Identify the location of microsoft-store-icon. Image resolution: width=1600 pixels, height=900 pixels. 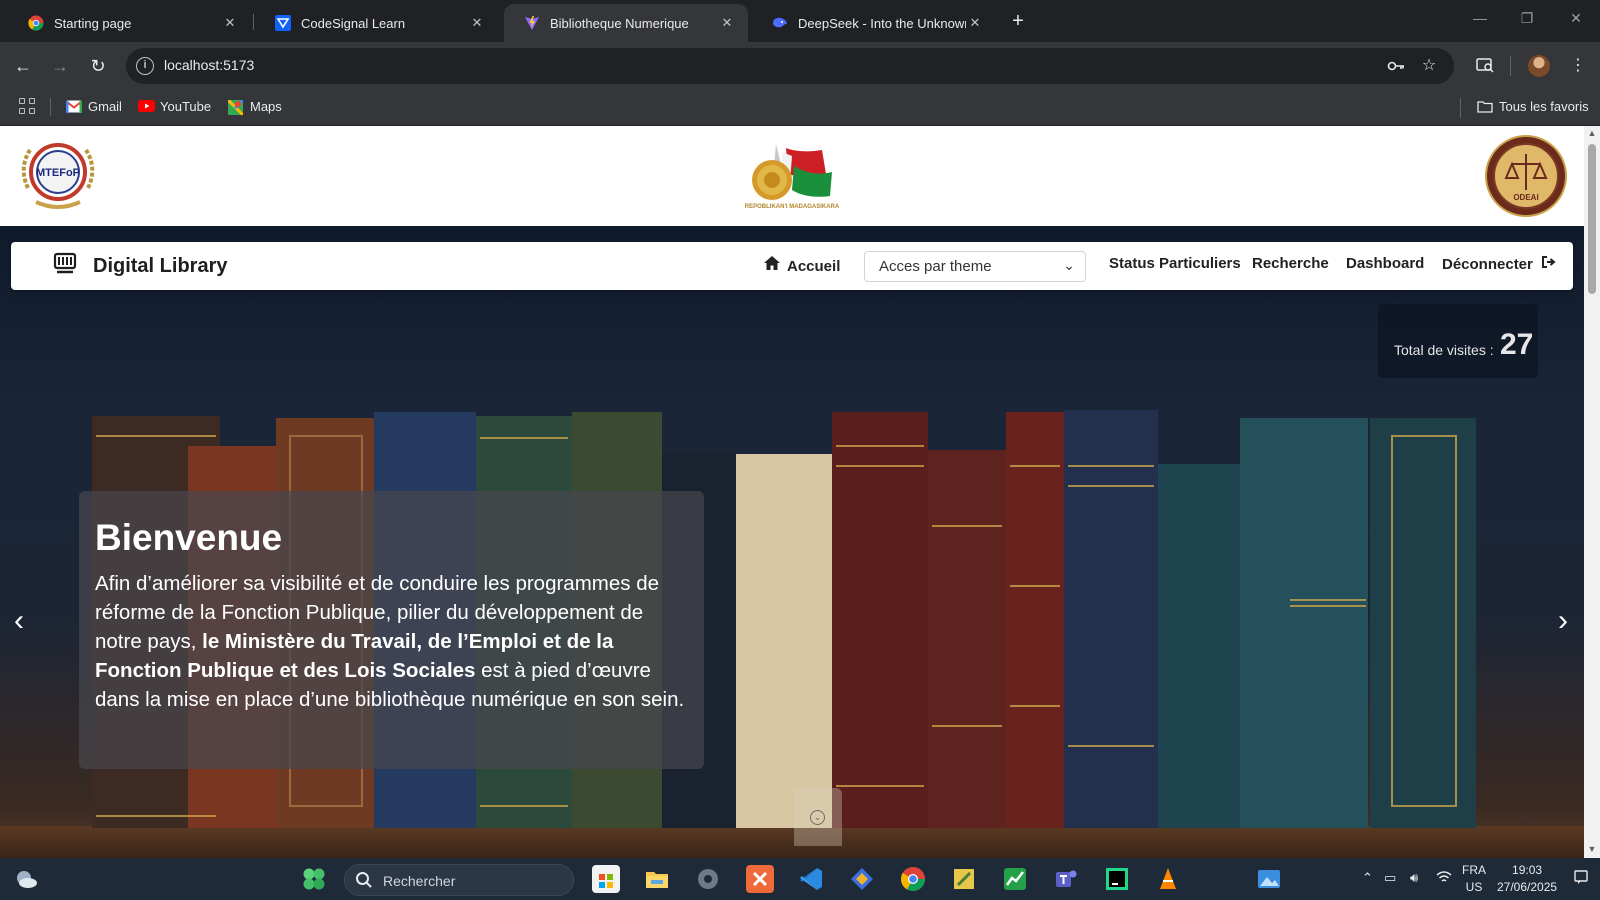
(606, 879).